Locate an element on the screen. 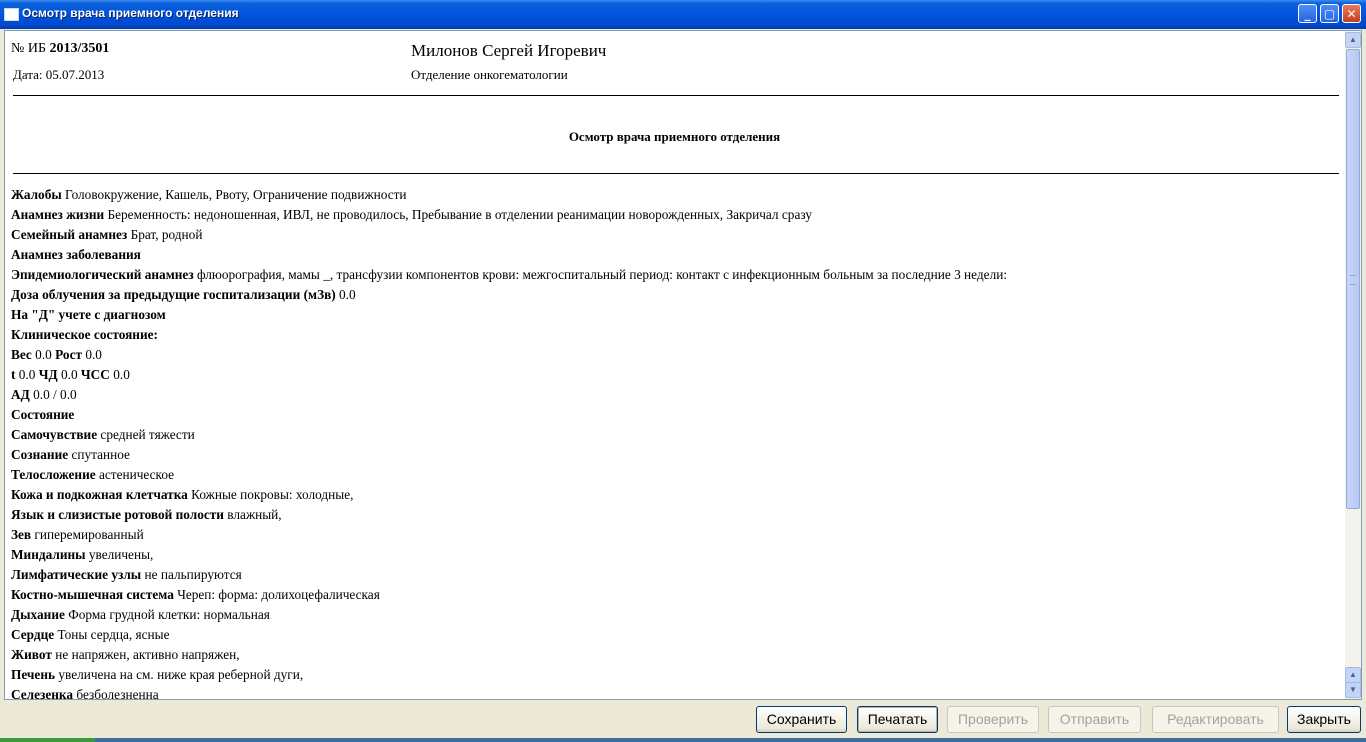 The height and width of the screenshot is (742, 1366). record-field-value: средней тяжести is located at coordinates (146, 434).